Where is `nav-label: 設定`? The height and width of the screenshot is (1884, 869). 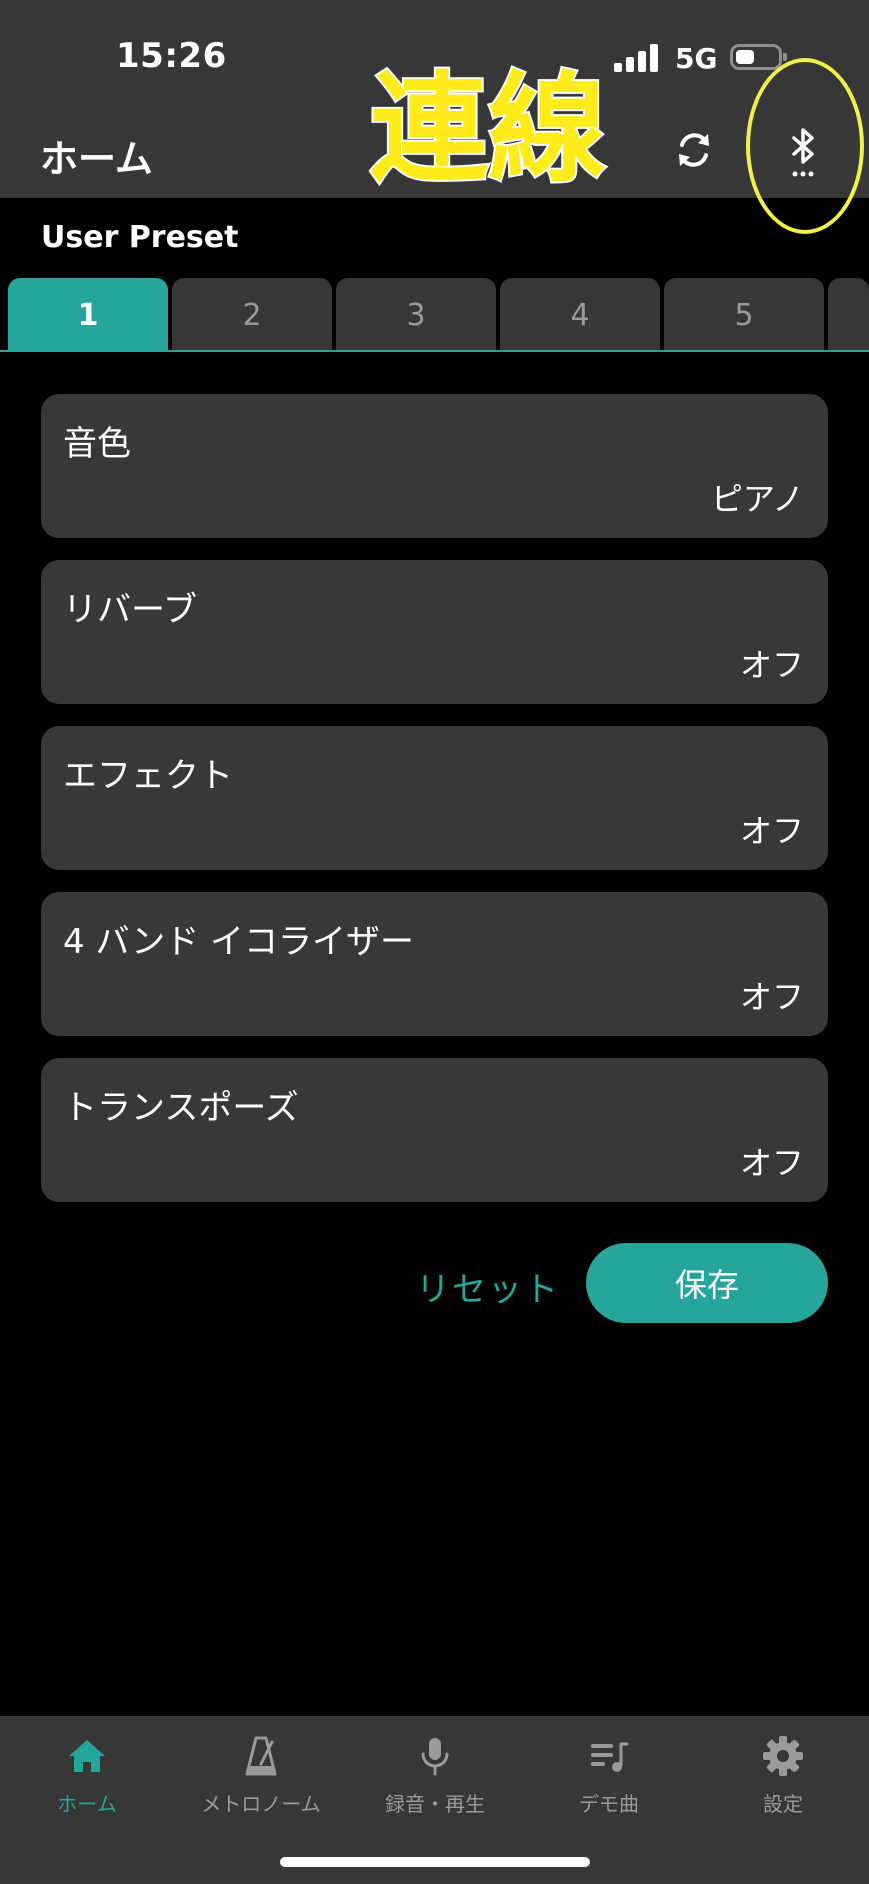 nav-label: 設定 is located at coordinates (783, 1804).